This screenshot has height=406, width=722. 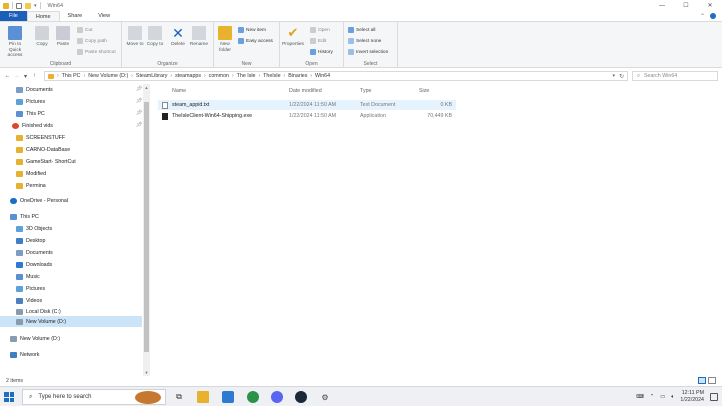 I want to click on back-arrow-icon: ←, so click(x=7, y=76).